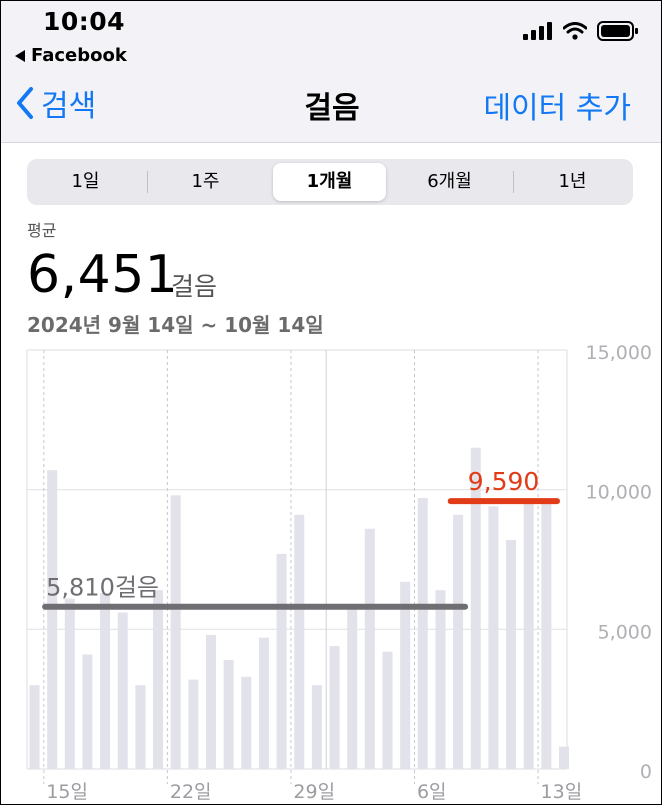  Describe the element at coordinates (557, 105) in the screenshot. I see `add-data-button: 데이터 추가` at that location.